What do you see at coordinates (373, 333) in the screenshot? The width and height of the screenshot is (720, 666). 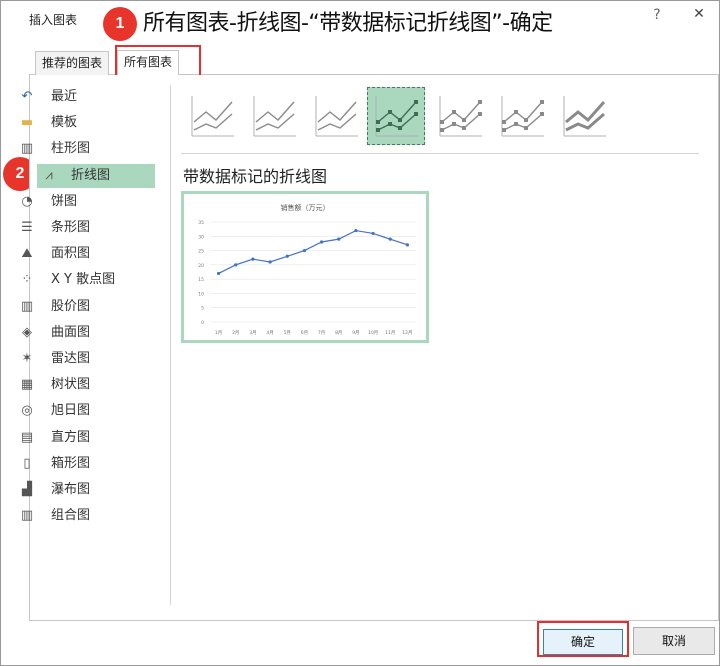 I see `x-tick-label: 10月` at bounding box center [373, 333].